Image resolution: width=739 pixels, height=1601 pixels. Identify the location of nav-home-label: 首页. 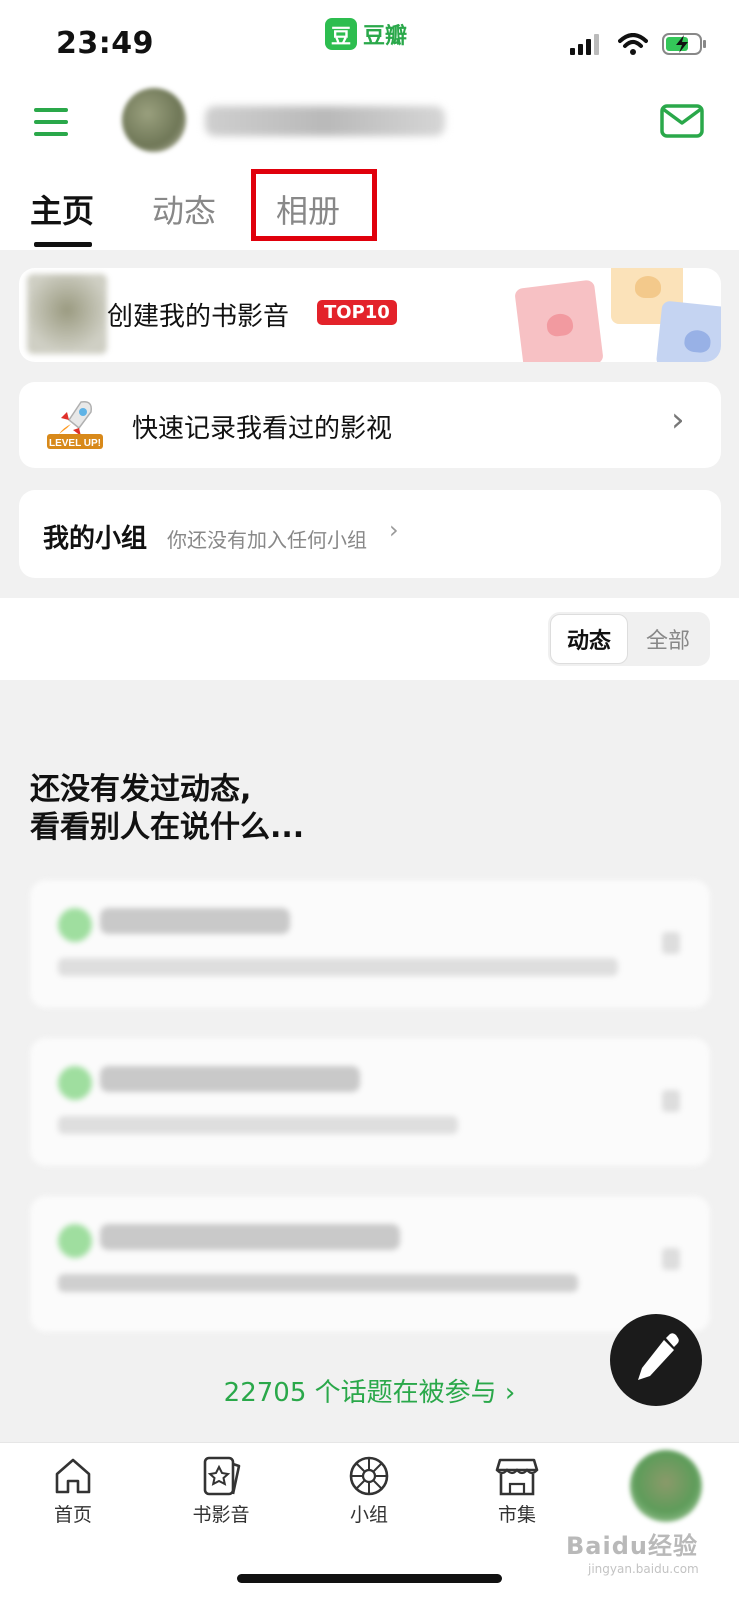
(72, 1515).